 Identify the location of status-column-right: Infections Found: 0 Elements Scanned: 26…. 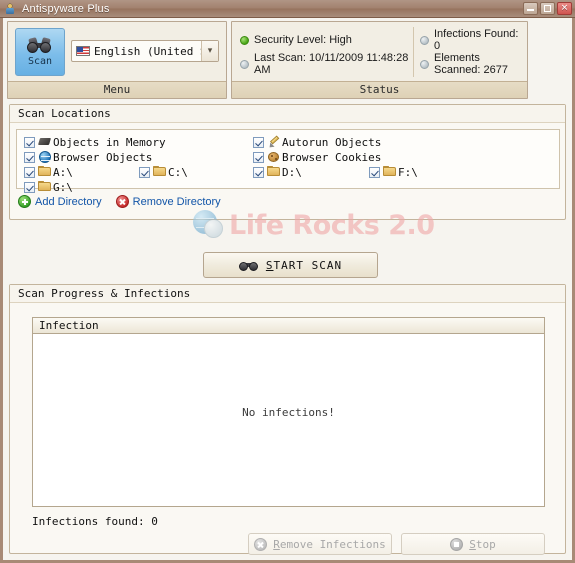
(472, 52).